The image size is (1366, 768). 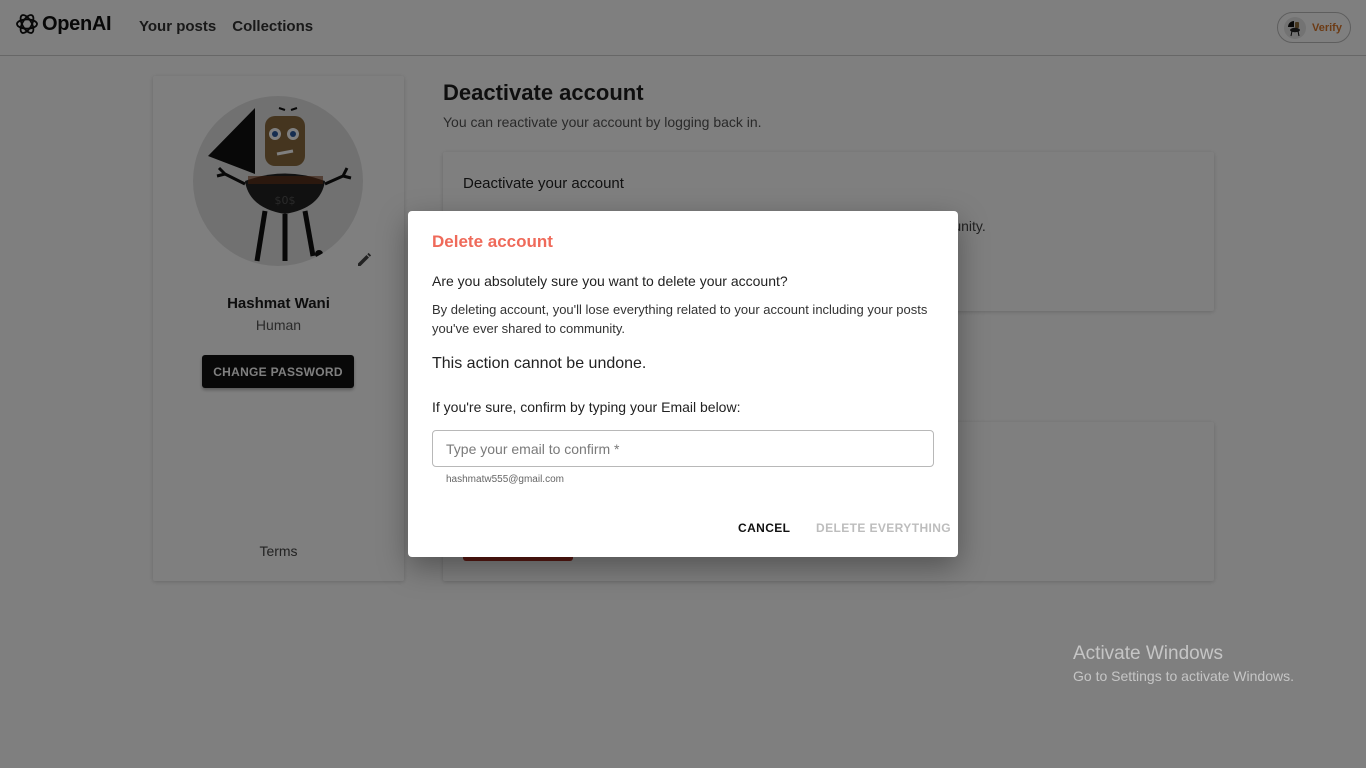 I want to click on dialog-title: Delete account, so click(x=492, y=241).